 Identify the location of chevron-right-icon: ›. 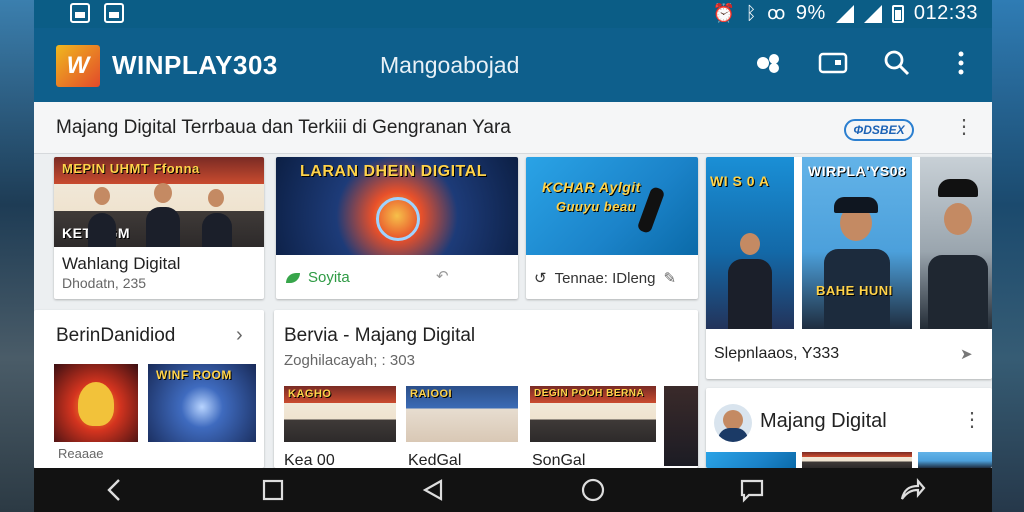
(239, 335).